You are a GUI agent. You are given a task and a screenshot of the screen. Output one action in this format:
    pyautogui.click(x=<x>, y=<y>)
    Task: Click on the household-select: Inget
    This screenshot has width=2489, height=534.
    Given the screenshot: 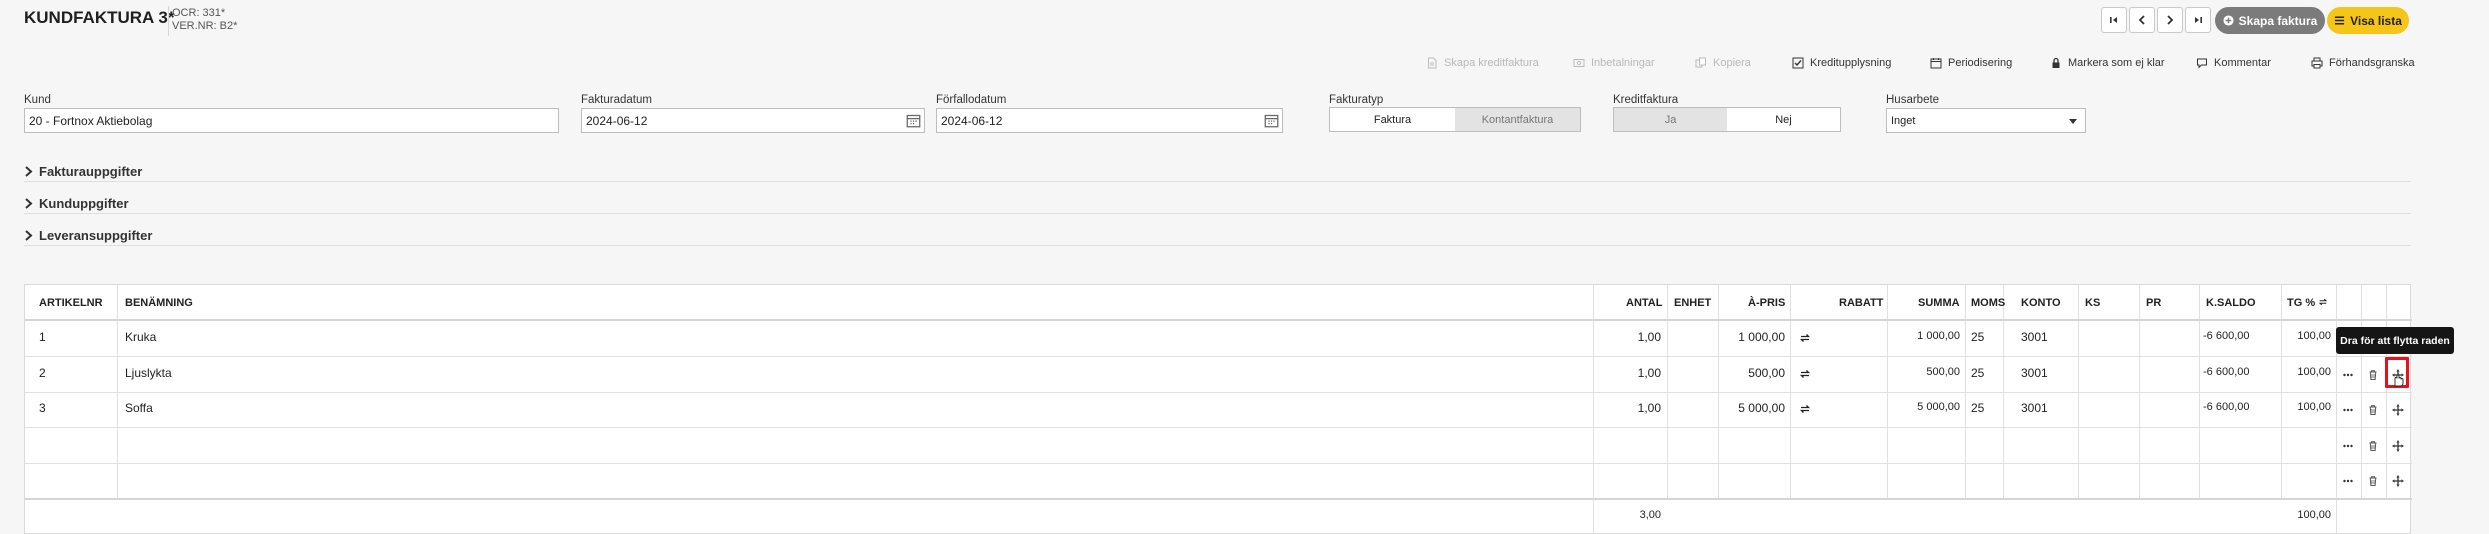 What is the action you would take?
    pyautogui.click(x=1986, y=120)
    